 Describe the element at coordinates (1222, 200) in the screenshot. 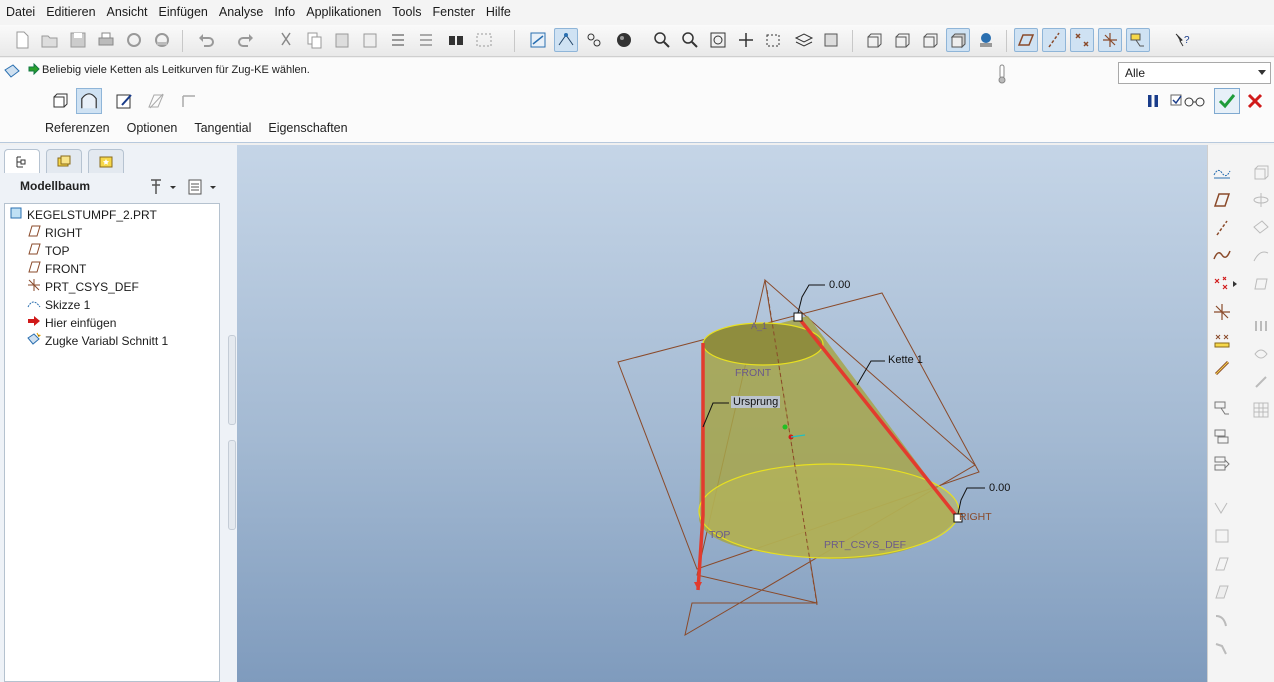

I see `datum-plane-tool-icon` at that location.